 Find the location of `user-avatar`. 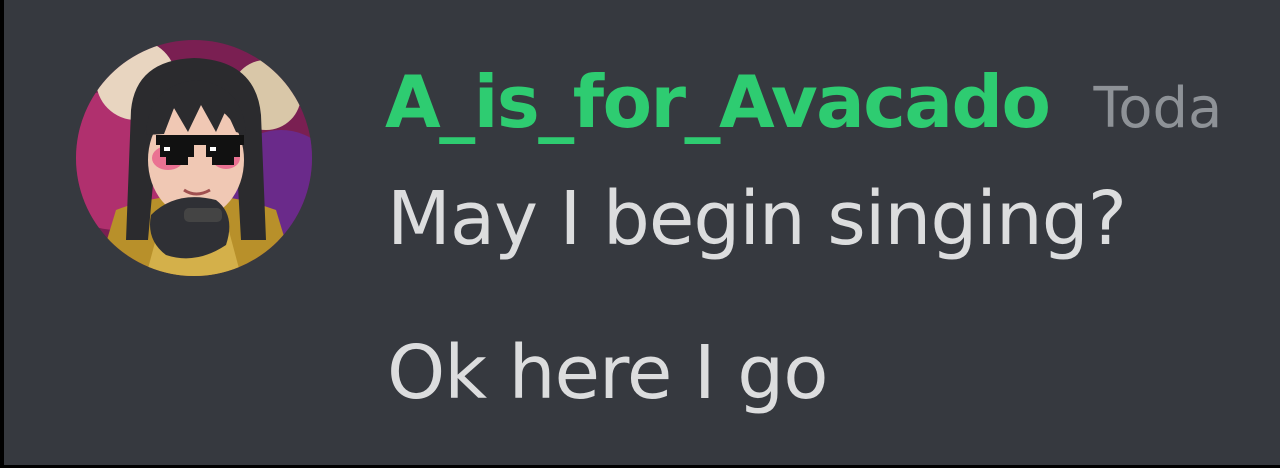

user-avatar is located at coordinates (194, 158).